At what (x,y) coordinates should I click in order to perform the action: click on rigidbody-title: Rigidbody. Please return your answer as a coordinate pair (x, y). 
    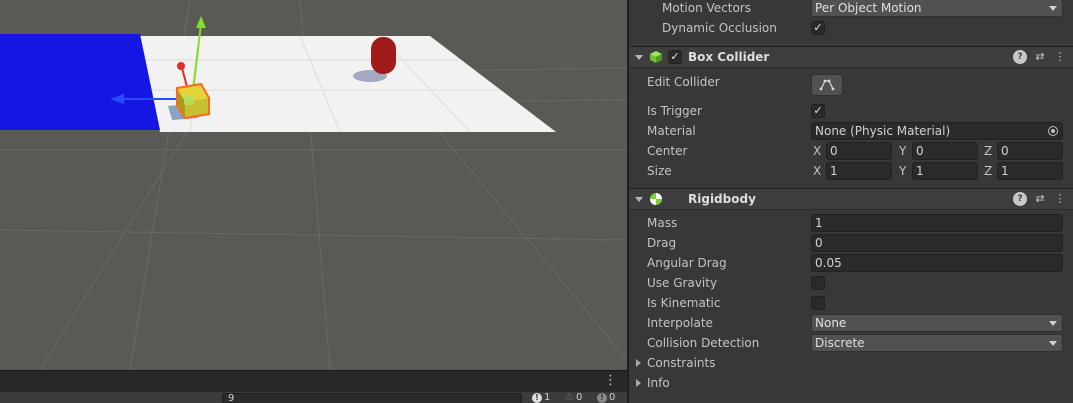
    Looking at the image, I should click on (722, 199).